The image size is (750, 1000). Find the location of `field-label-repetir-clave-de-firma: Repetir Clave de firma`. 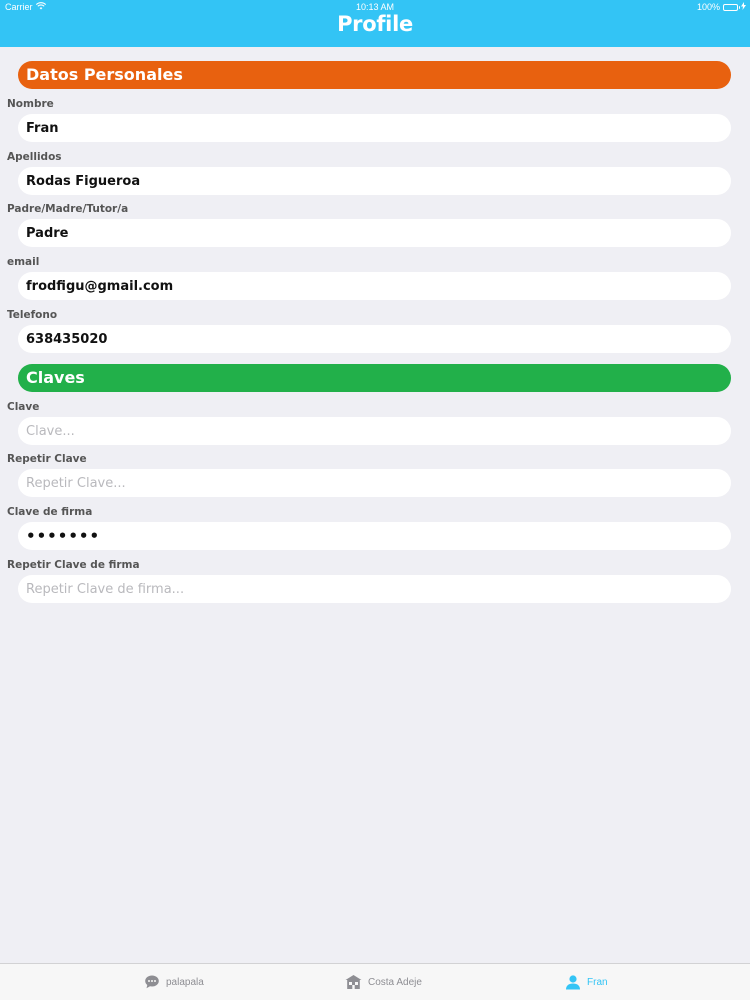

field-label-repetir-clave-de-firma: Repetir Clave de firma is located at coordinates (73, 565).